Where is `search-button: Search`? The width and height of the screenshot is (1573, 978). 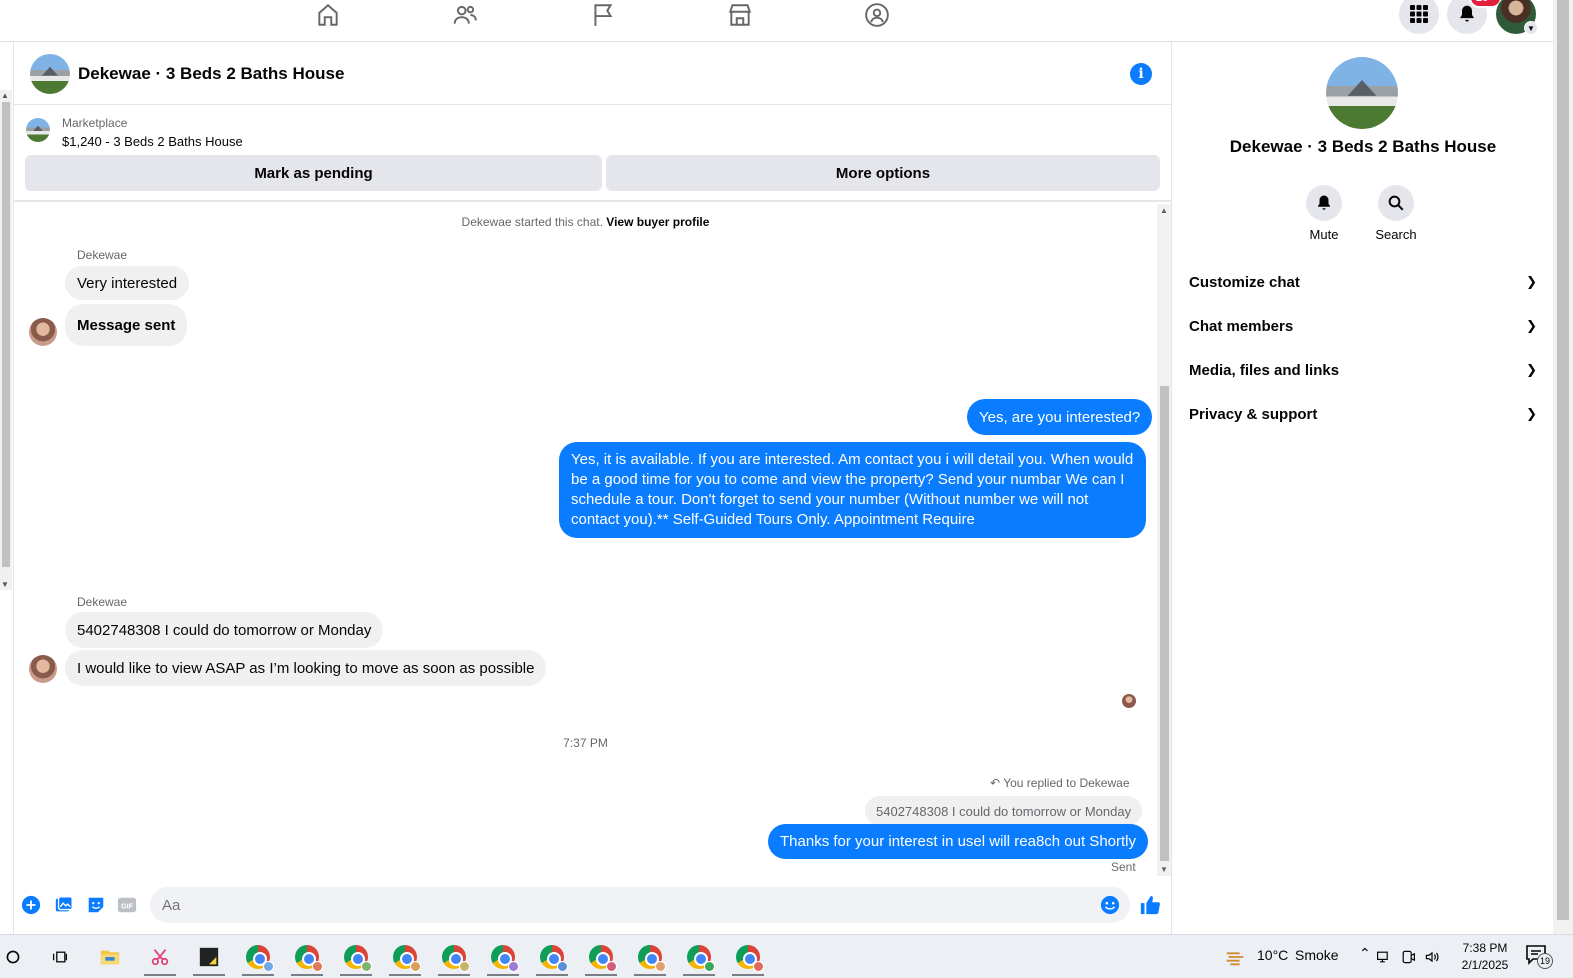
search-button: Search is located at coordinates (1396, 213).